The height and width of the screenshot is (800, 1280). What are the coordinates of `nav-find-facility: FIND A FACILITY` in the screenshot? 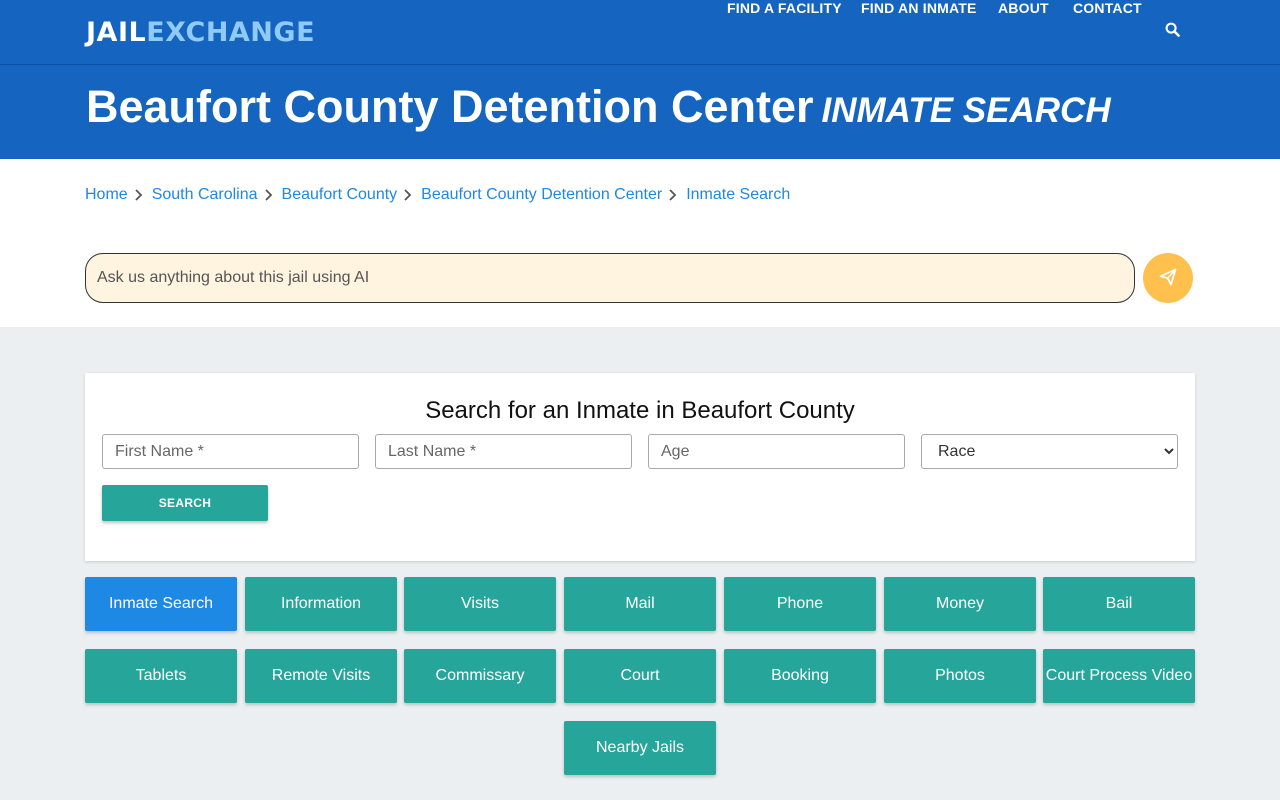 It's located at (784, 8).